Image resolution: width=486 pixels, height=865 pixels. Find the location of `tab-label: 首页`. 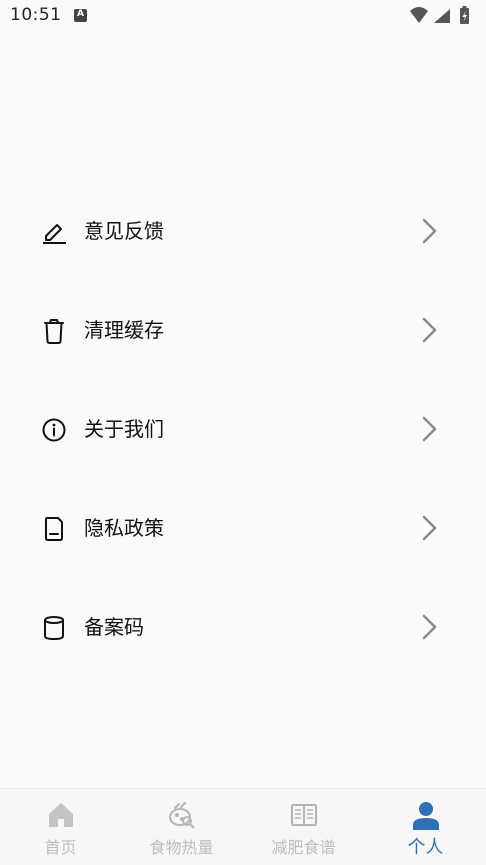

tab-label: 首页 is located at coordinates (60, 847).